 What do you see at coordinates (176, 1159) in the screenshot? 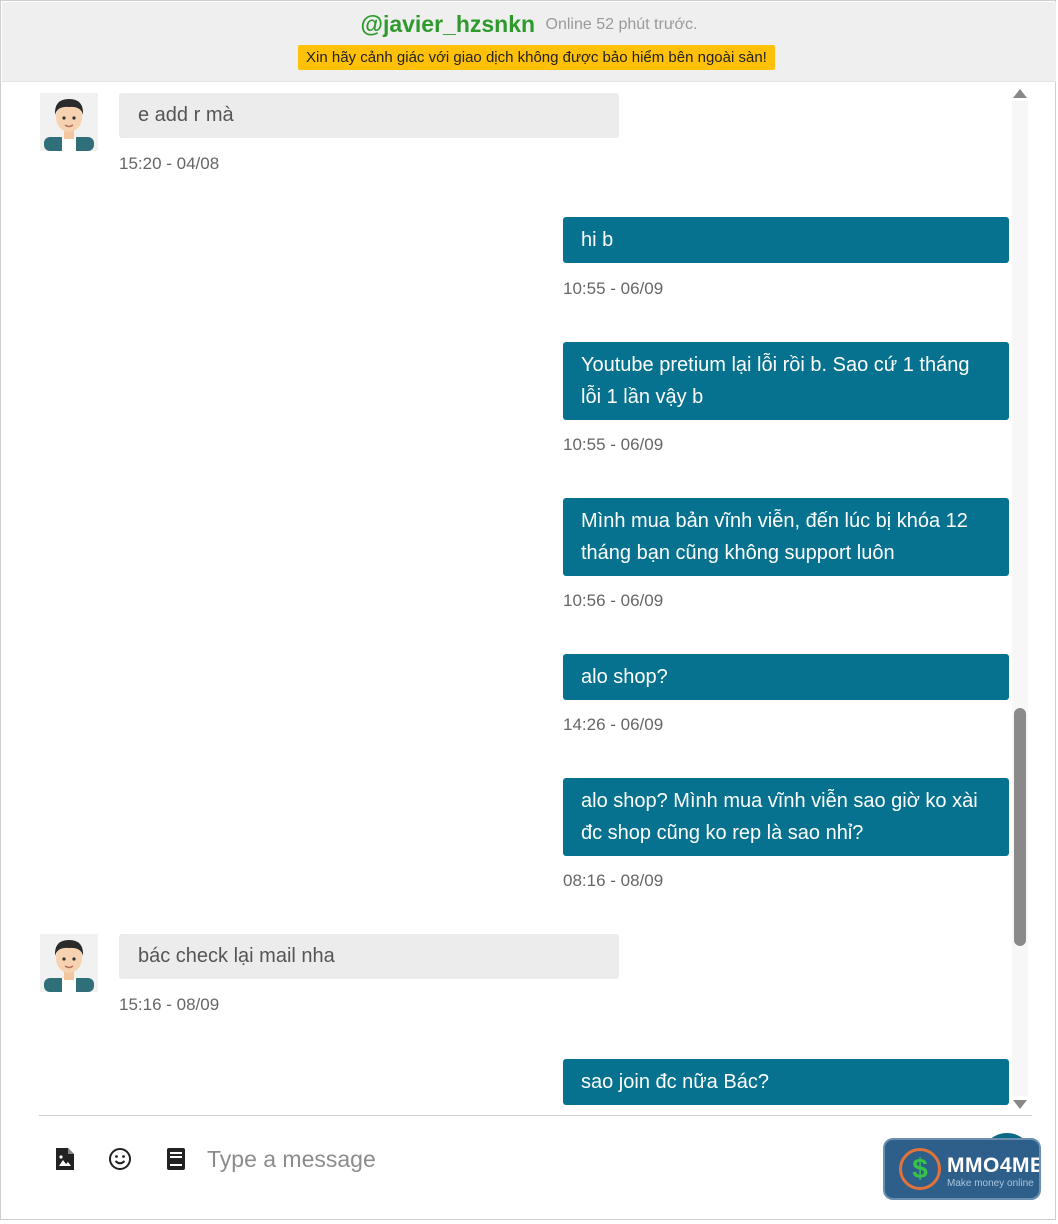
I see `book-icon` at bounding box center [176, 1159].